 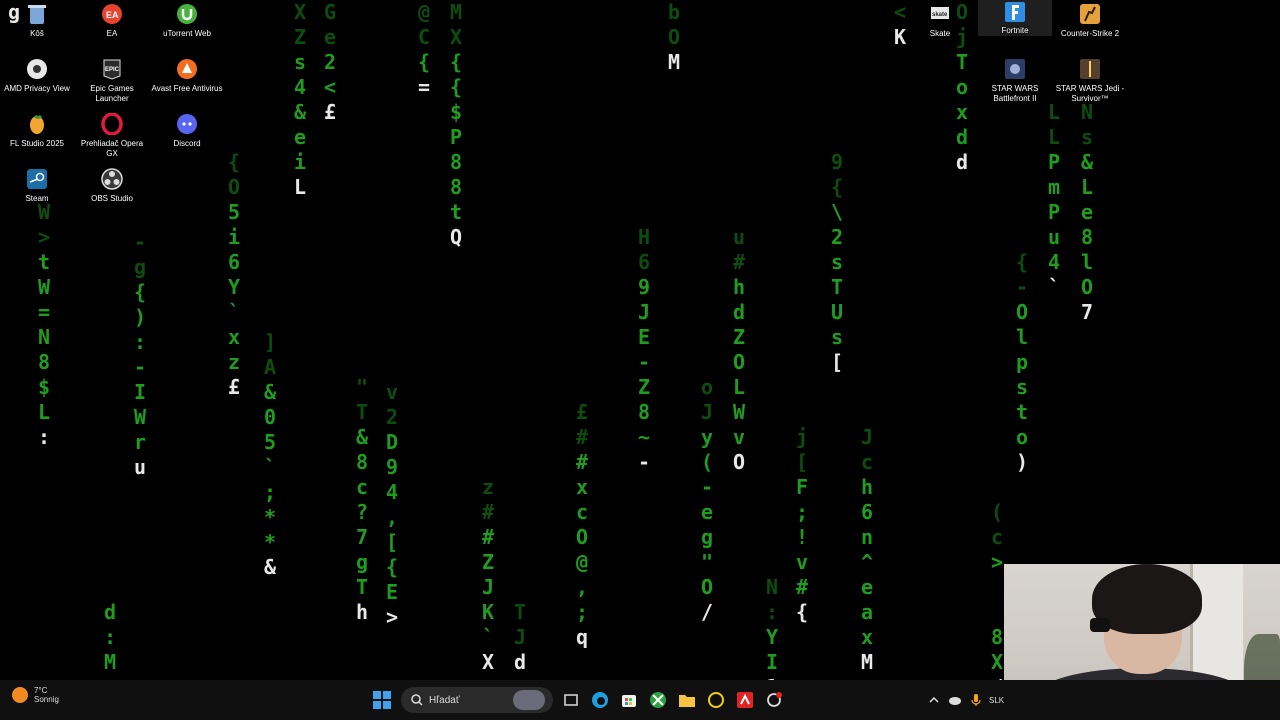 What do you see at coordinates (456, 212) in the screenshot?
I see `matrix-char: t` at bounding box center [456, 212].